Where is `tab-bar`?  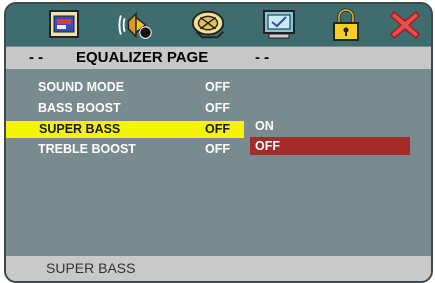 tab-bar is located at coordinates (218, 25).